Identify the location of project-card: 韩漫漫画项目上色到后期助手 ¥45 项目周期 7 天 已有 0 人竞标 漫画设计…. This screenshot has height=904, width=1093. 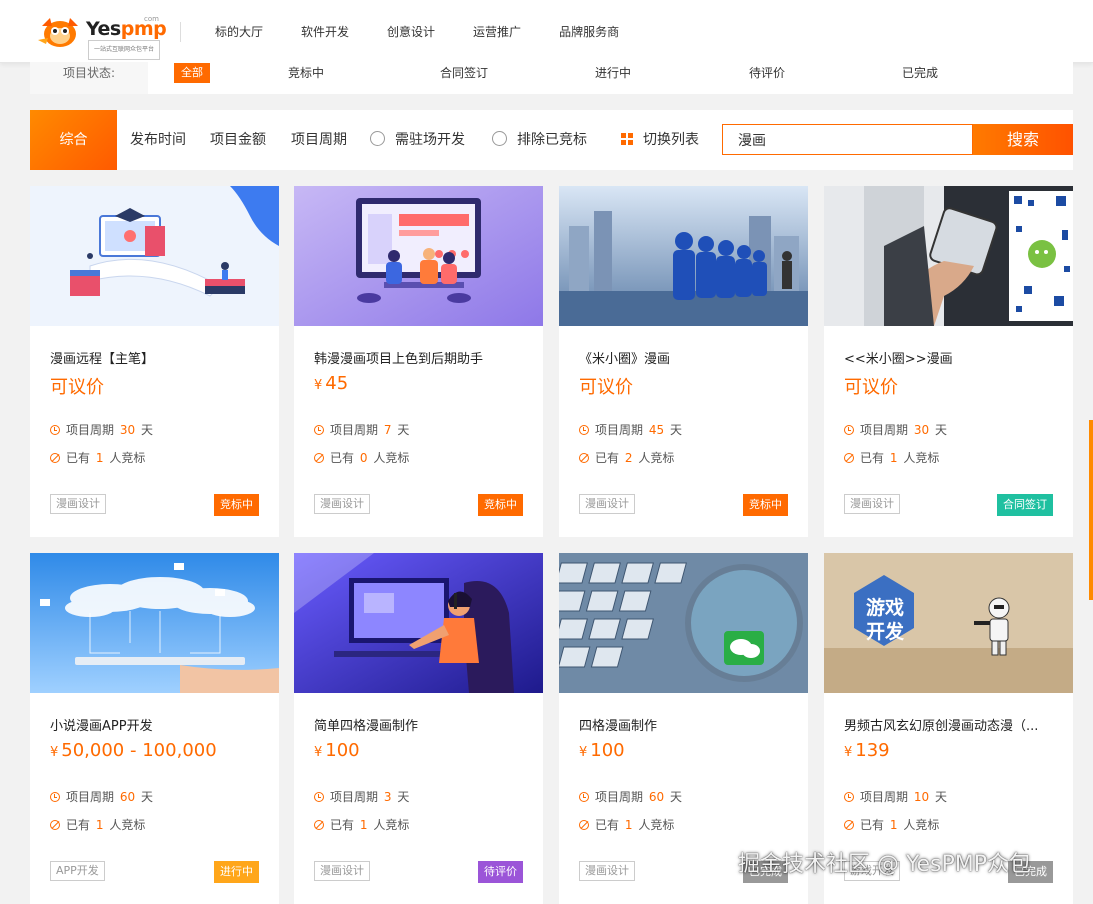
(418, 361).